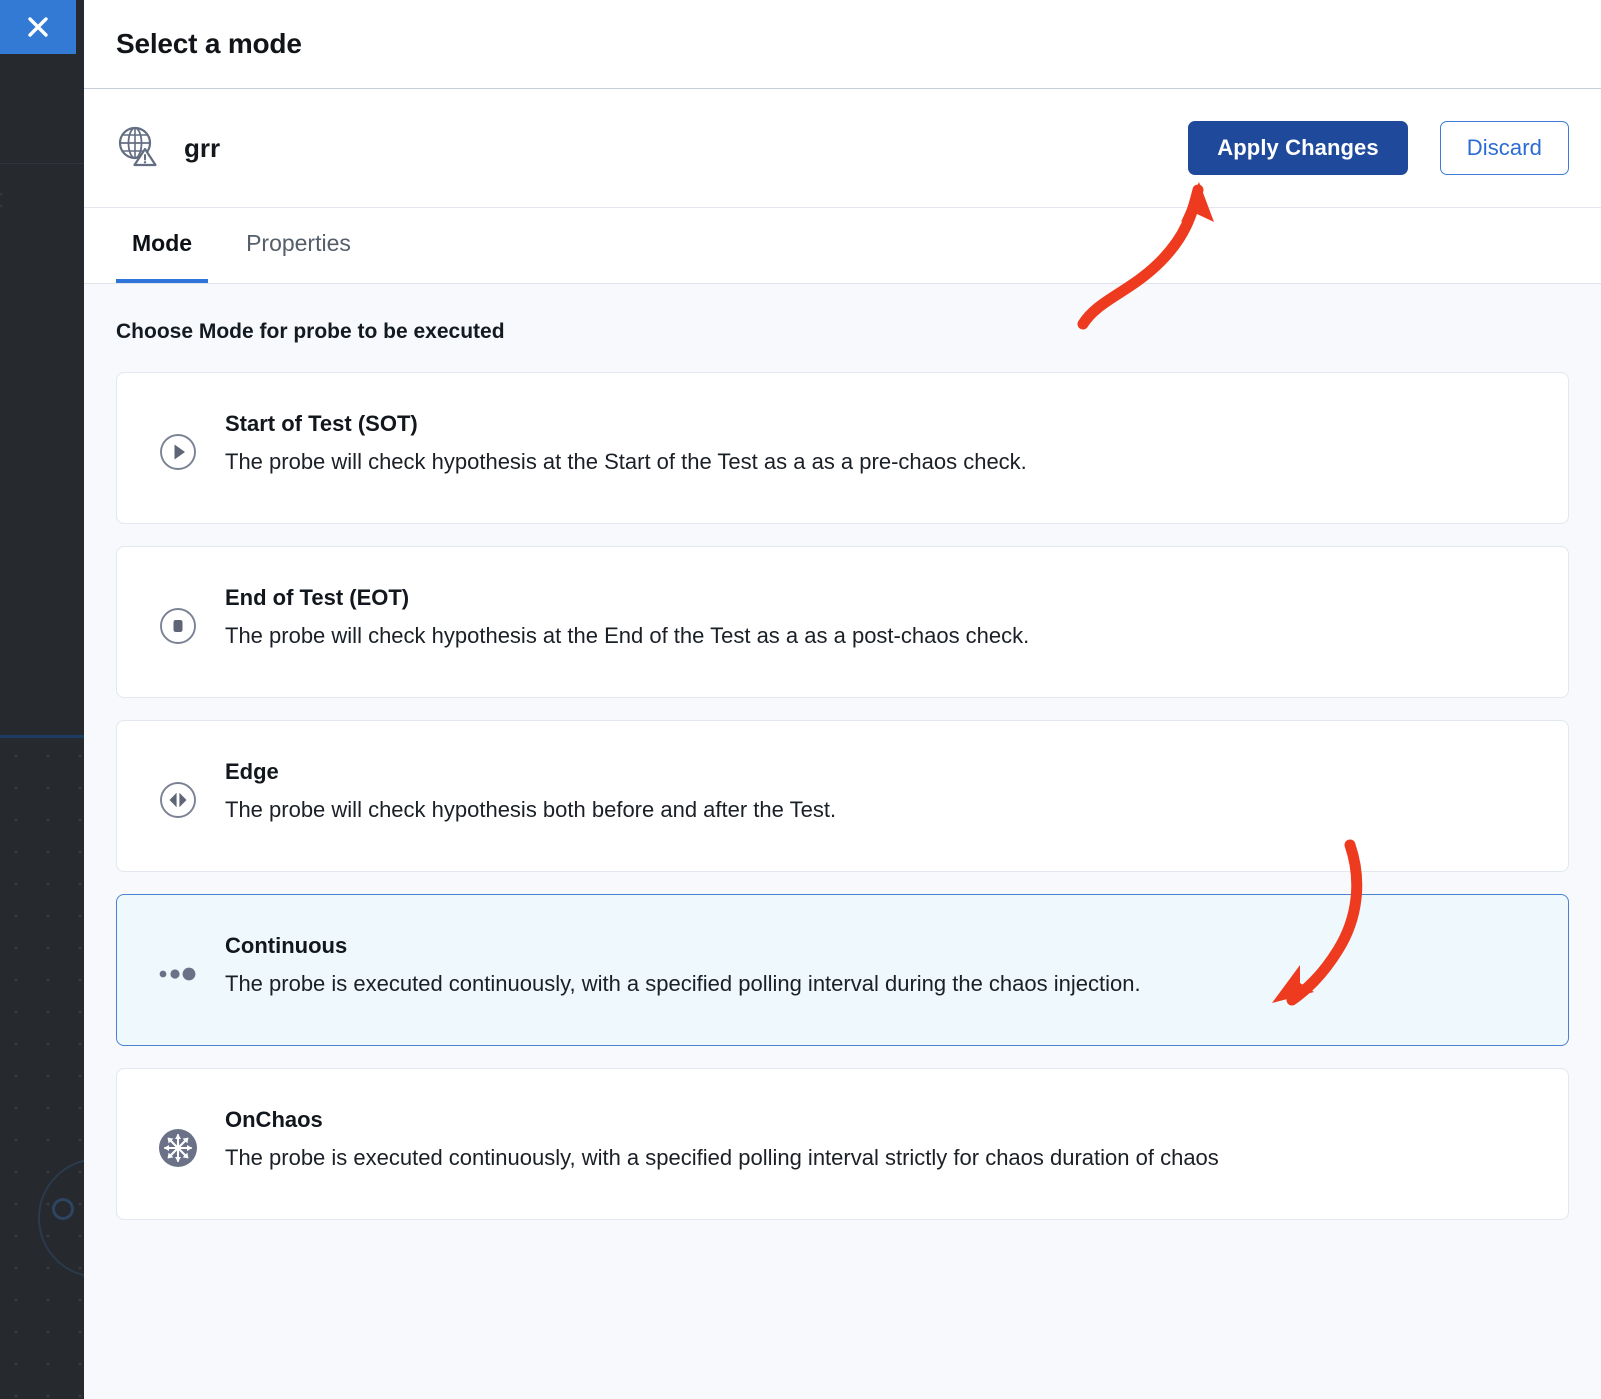 Image resolution: width=1601 pixels, height=1399 pixels. I want to click on stop-circle-icon, so click(178, 626).